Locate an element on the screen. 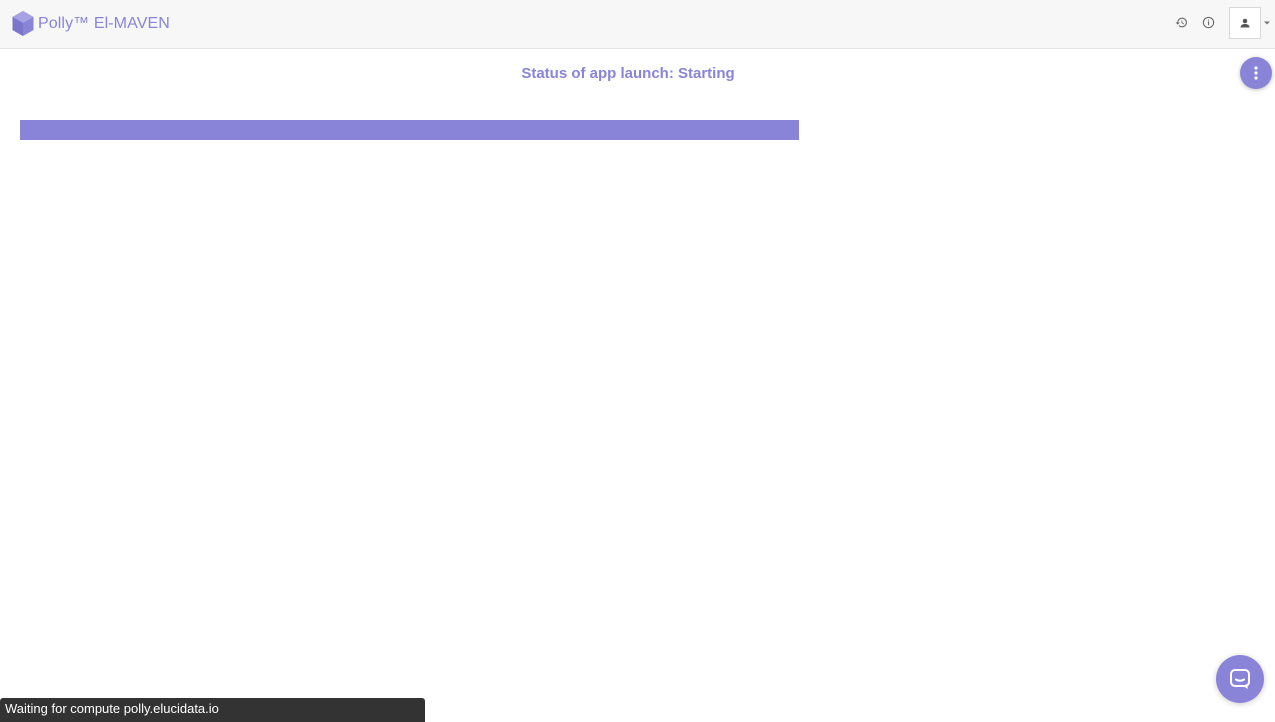  launch-progress-fill is located at coordinates (409, 130).